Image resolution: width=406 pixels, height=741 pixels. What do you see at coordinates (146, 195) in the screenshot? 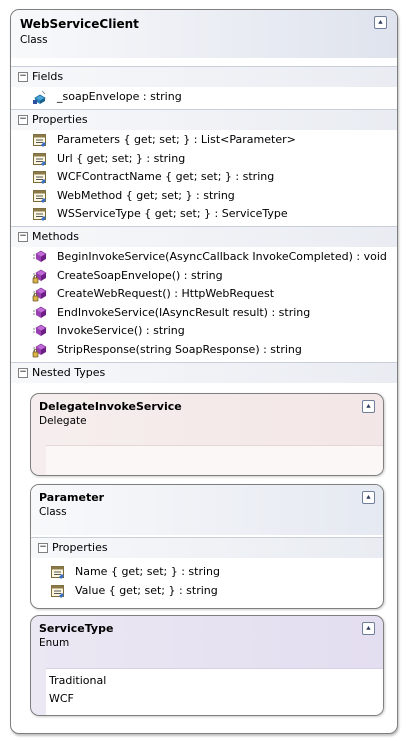
I see `member-text: WebMethod { get; set; } : string` at bounding box center [146, 195].